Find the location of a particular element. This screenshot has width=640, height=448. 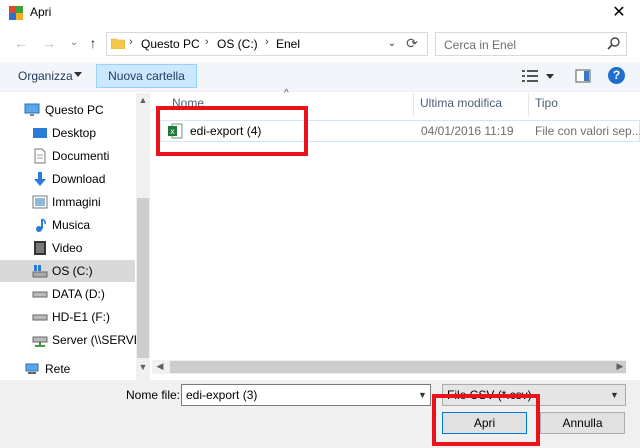

column-header-type: Tipo is located at coordinates (546, 103).